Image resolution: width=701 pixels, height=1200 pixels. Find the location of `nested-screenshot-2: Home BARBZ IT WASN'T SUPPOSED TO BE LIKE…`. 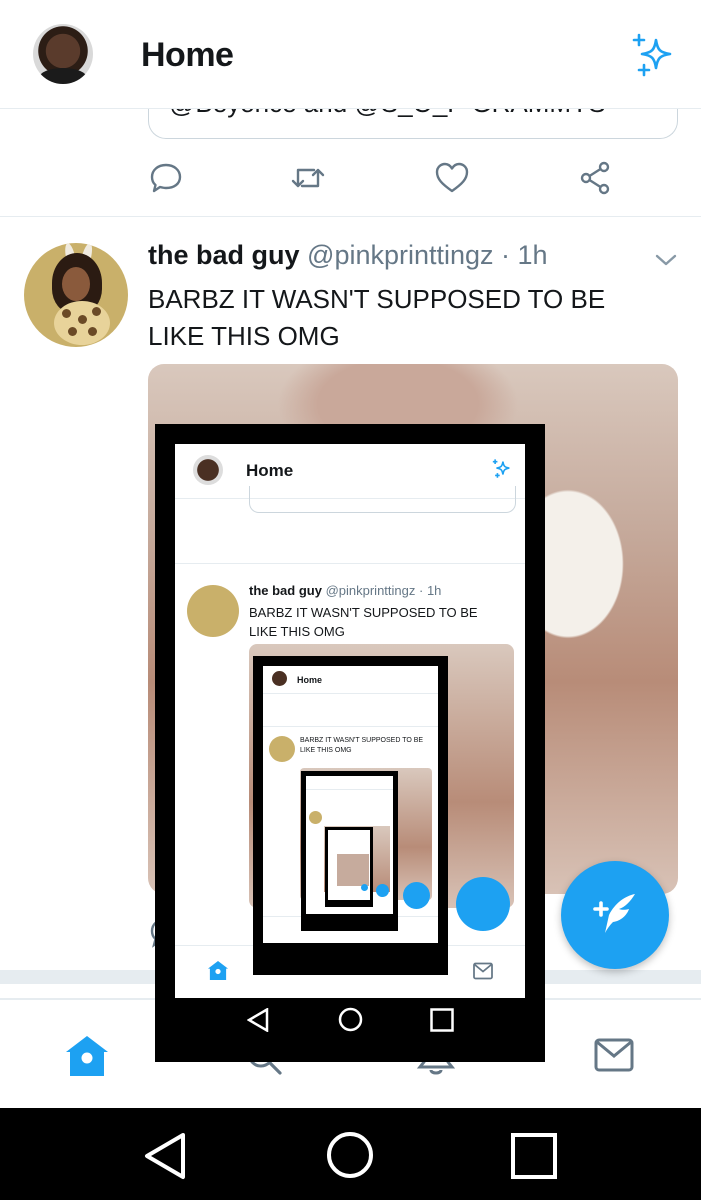

nested-screenshot-2: Home BARBZ IT WASN'T SUPPOSED TO BE LIKE… is located at coordinates (350, 815).